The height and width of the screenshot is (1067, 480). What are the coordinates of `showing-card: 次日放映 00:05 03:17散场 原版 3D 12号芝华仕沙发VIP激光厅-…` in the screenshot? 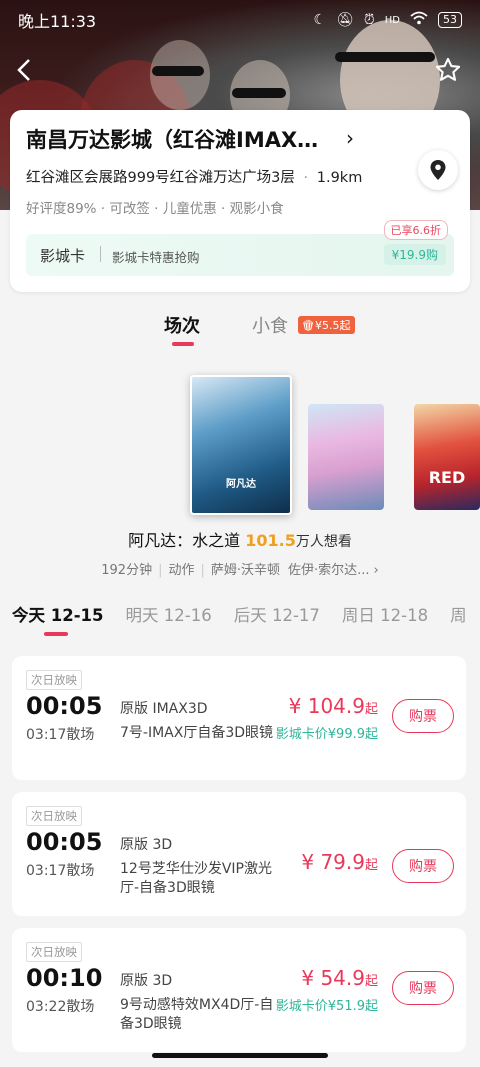 It's located at (239, 854).